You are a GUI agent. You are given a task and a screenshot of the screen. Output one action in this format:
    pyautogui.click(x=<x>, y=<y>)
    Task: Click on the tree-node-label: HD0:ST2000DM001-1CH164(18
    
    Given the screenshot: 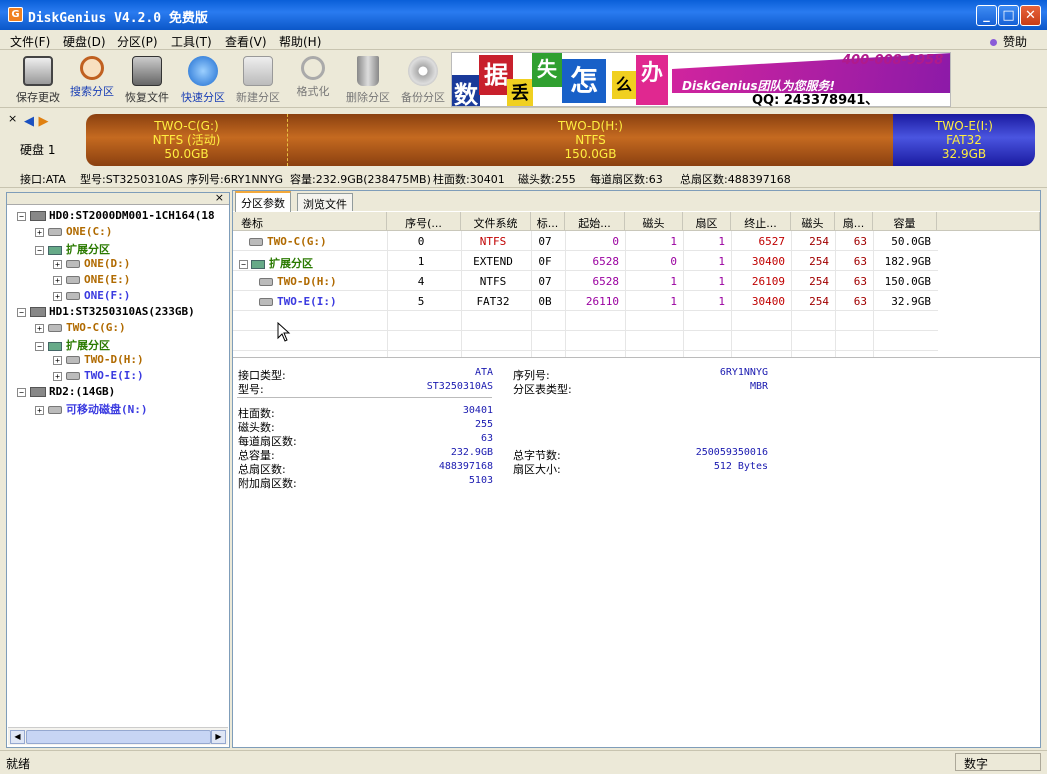 What is the action you would take?
    pyautogui.click(x=132, y=215)
    